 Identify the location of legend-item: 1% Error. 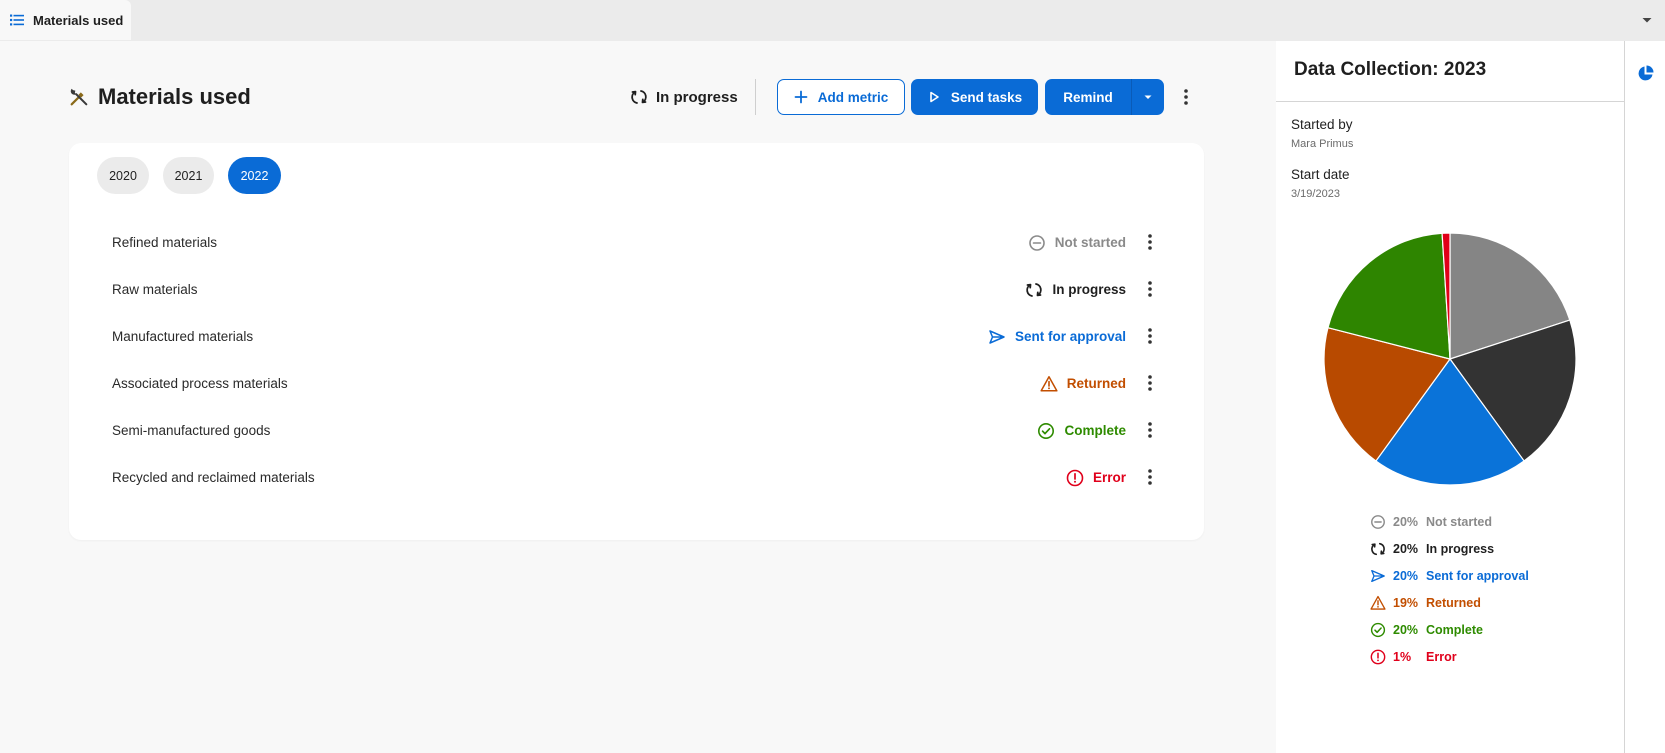
(1449, 656).